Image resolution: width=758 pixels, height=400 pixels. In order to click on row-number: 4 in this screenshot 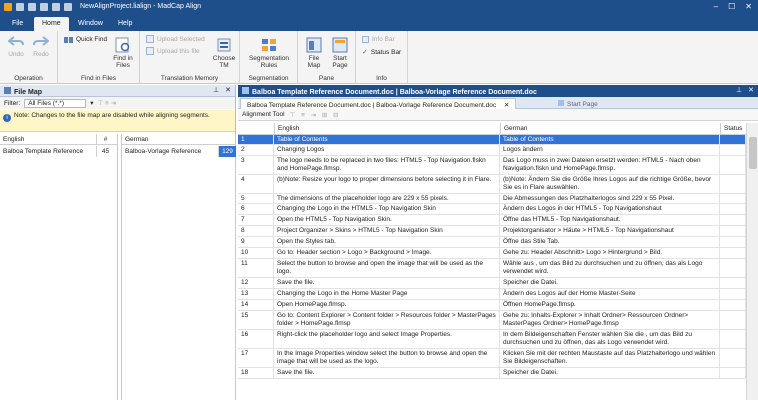, I will do `click(256, 184)`.